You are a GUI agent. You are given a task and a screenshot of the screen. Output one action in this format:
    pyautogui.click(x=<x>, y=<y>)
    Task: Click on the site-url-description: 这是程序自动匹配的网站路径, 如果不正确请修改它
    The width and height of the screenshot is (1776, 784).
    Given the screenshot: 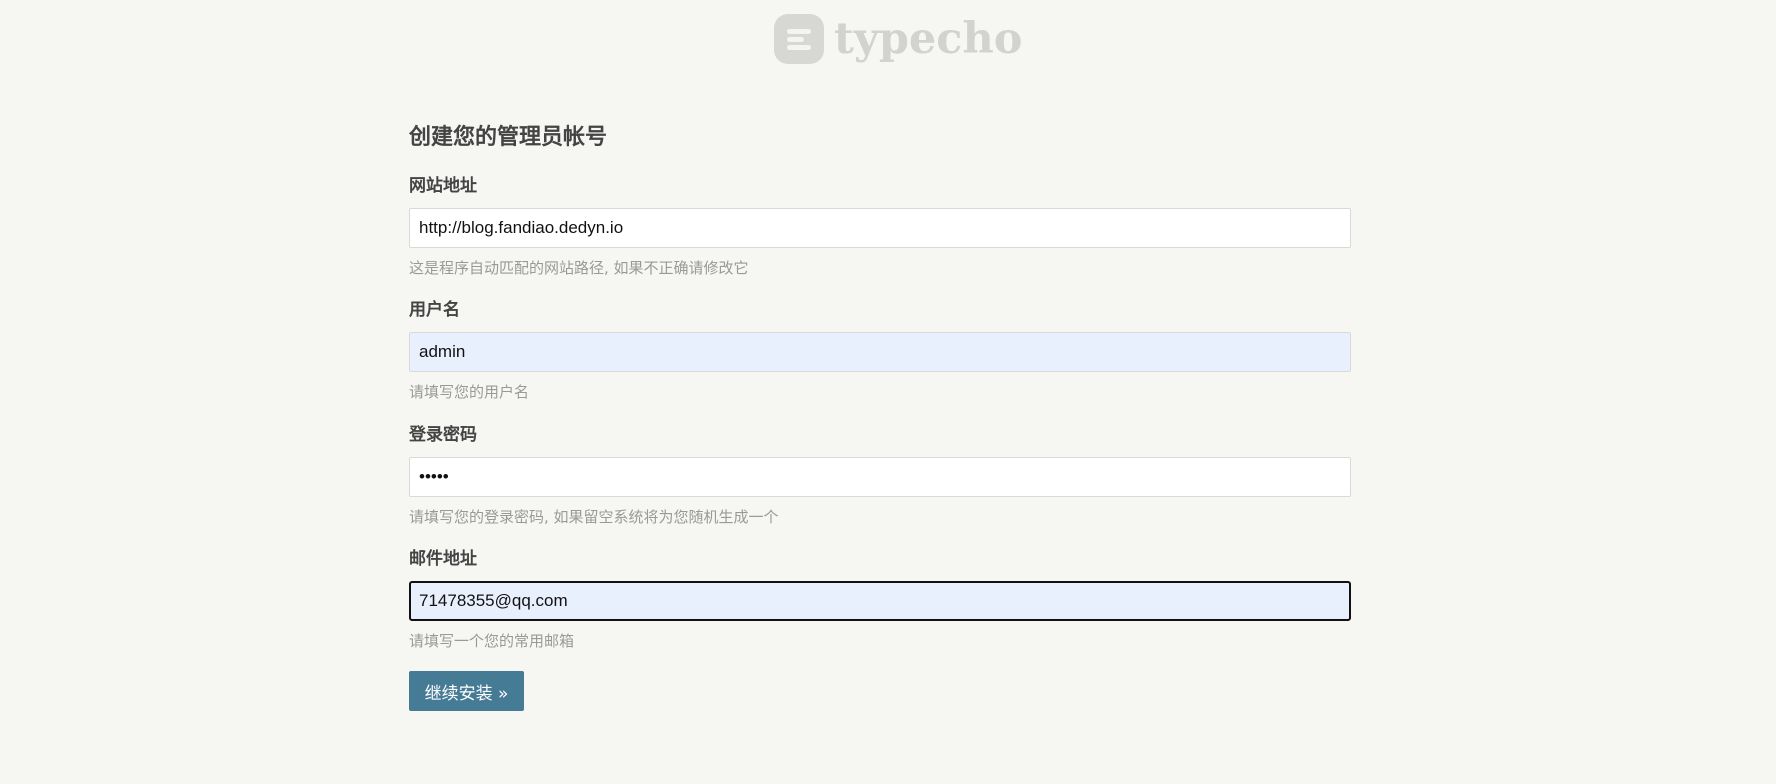 What is the action you would take?
    pyautogui.click(x=579, y=268)
    